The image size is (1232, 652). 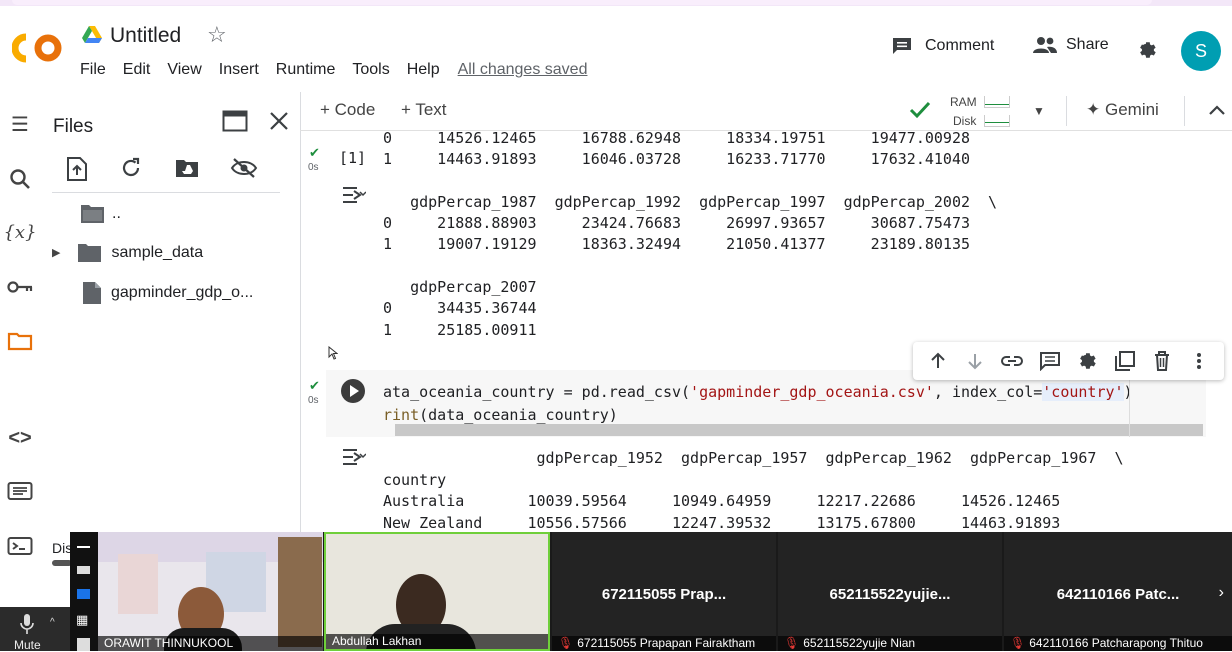 I want to click on connected-check-icon, so click(x=920, y=110).